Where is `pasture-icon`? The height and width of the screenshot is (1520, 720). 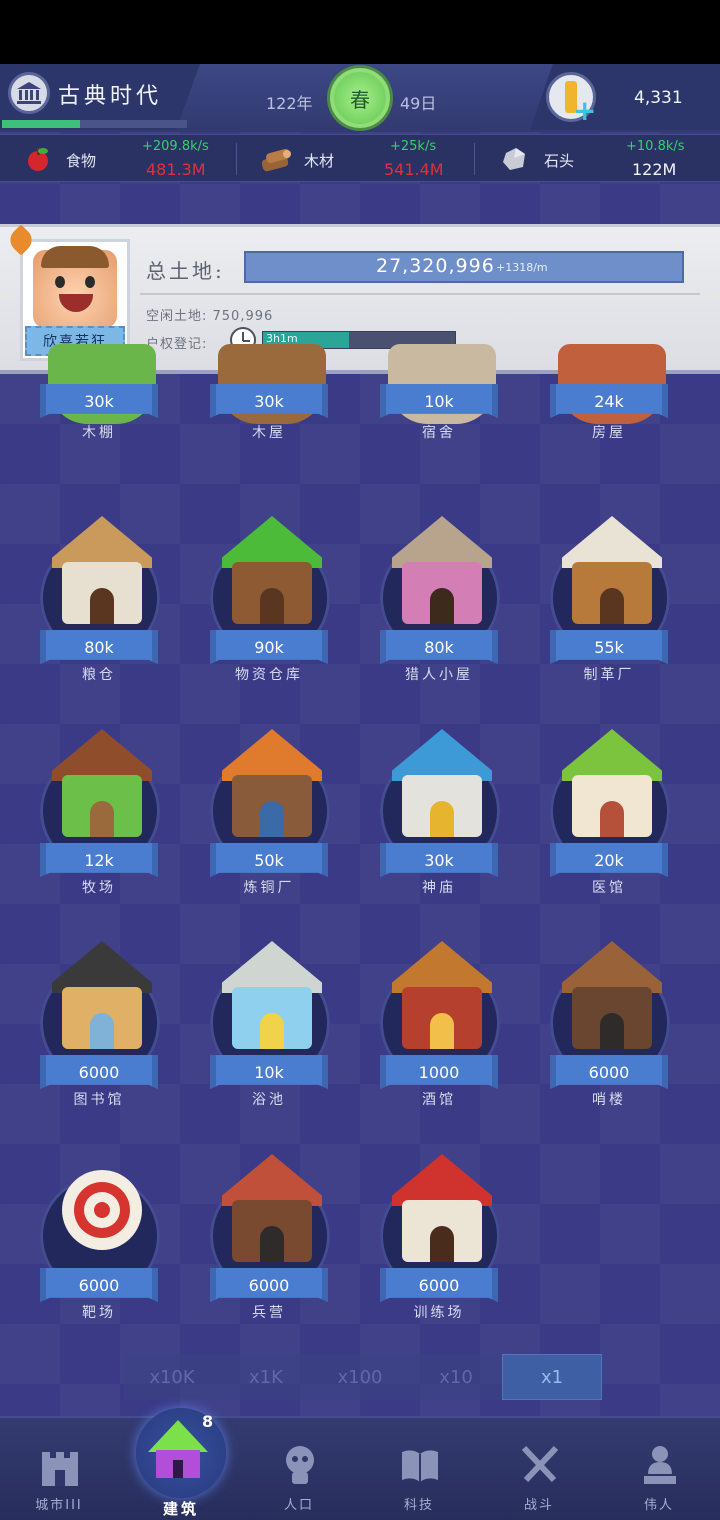
pasture-icon is located at coordinates (102, 788).